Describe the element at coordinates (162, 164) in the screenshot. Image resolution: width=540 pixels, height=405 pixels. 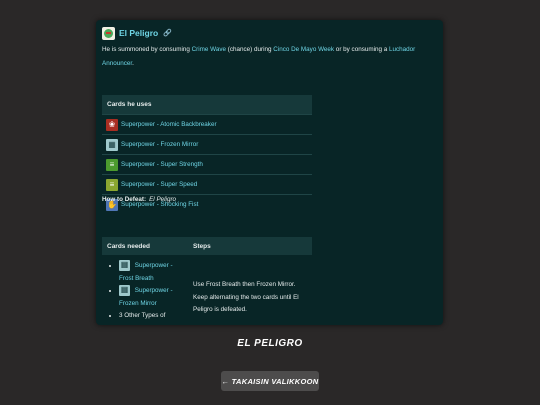
I see `card-link: Superpower - Super Strength` at that location.